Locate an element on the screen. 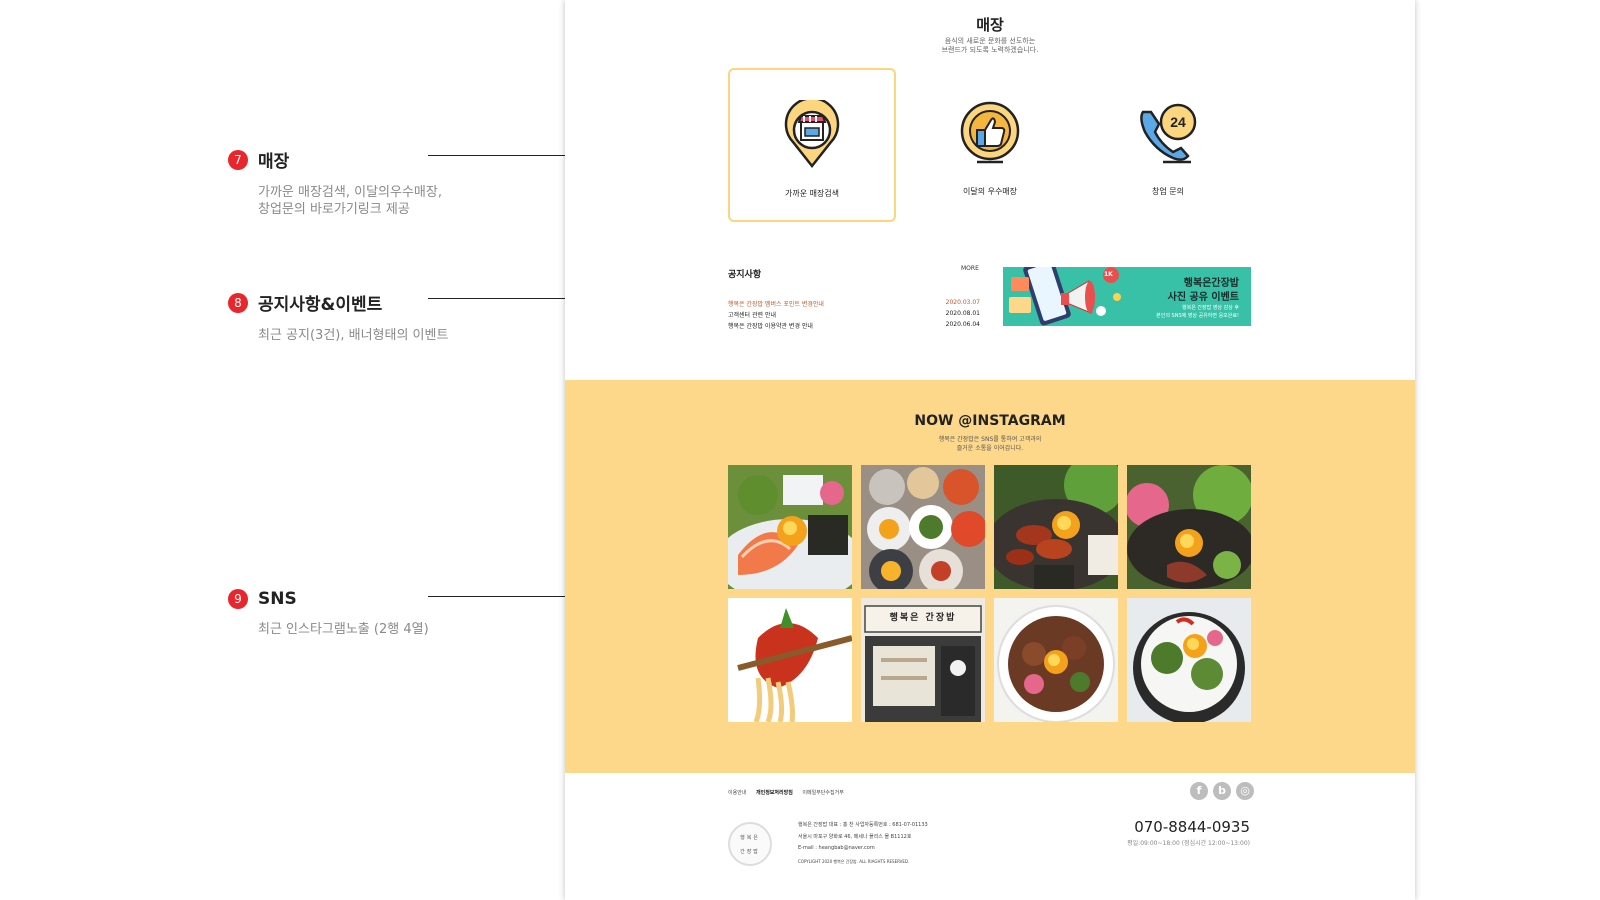 This screenshot has width=1600, height=900. best-store-card: 이달의 우수매장 is located at coordinates (990, 145).